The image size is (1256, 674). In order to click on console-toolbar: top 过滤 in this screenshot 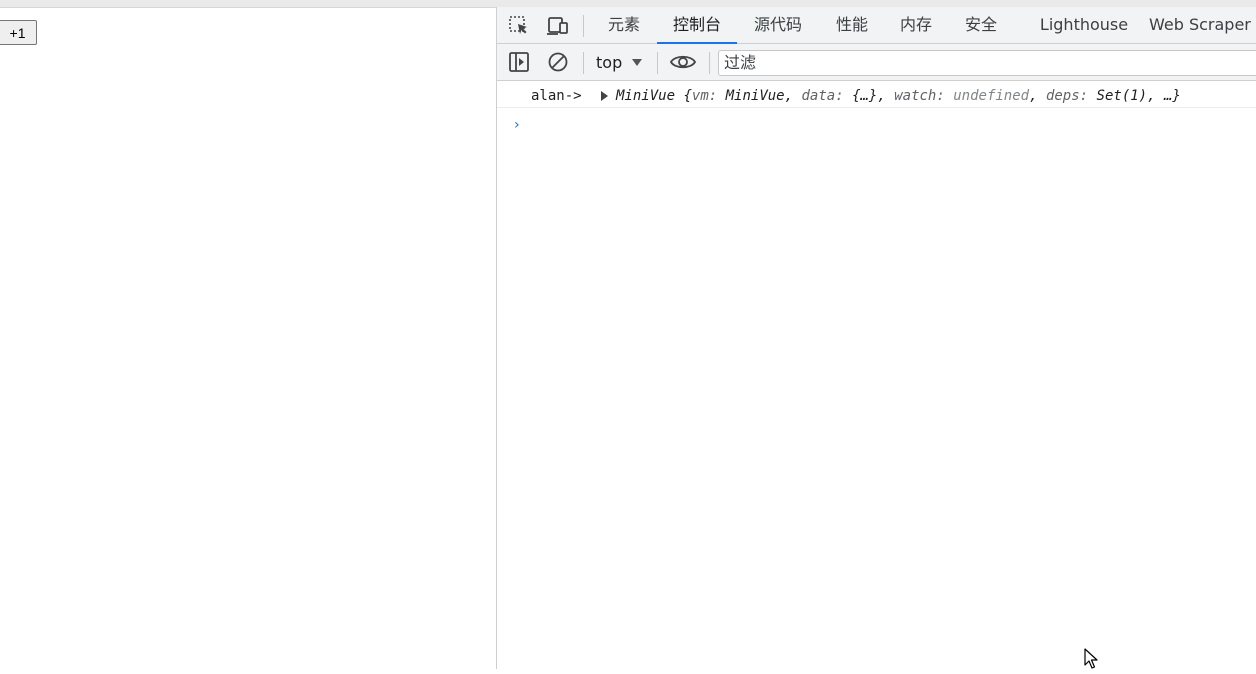, I will do `click(876, 62)`.